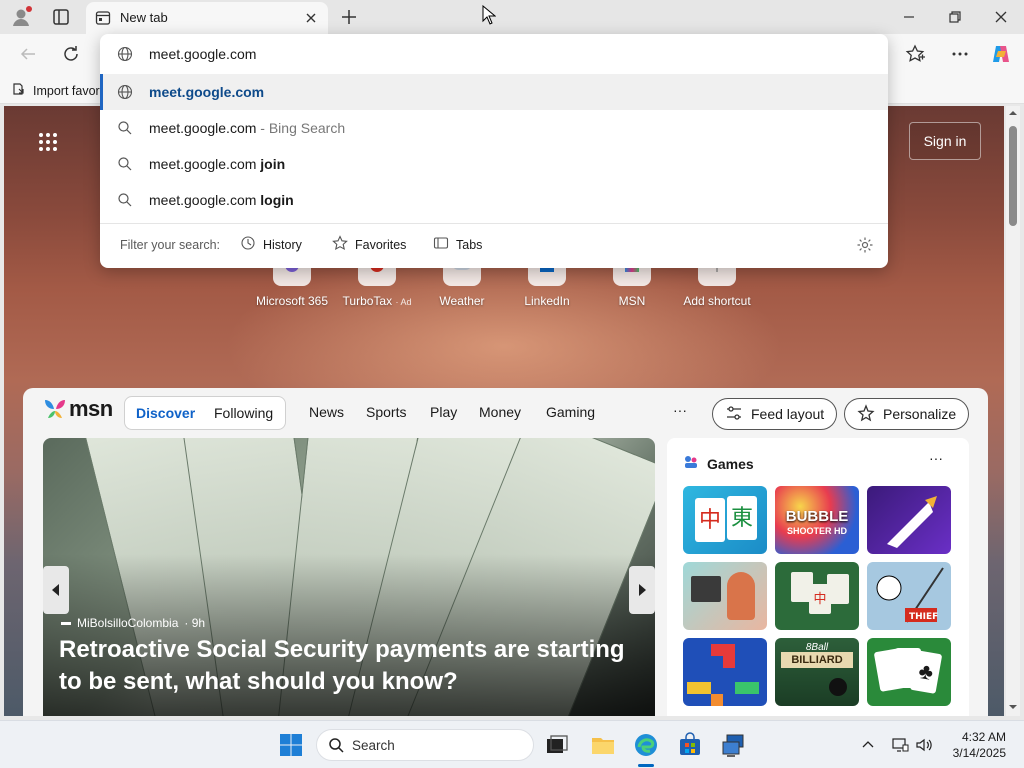 The width and height of the screenshot is (1024, 768). What do you see at coordinates (21, 17) in the screenshot?
I see `profile-icon` at bounding box center [21, 17].